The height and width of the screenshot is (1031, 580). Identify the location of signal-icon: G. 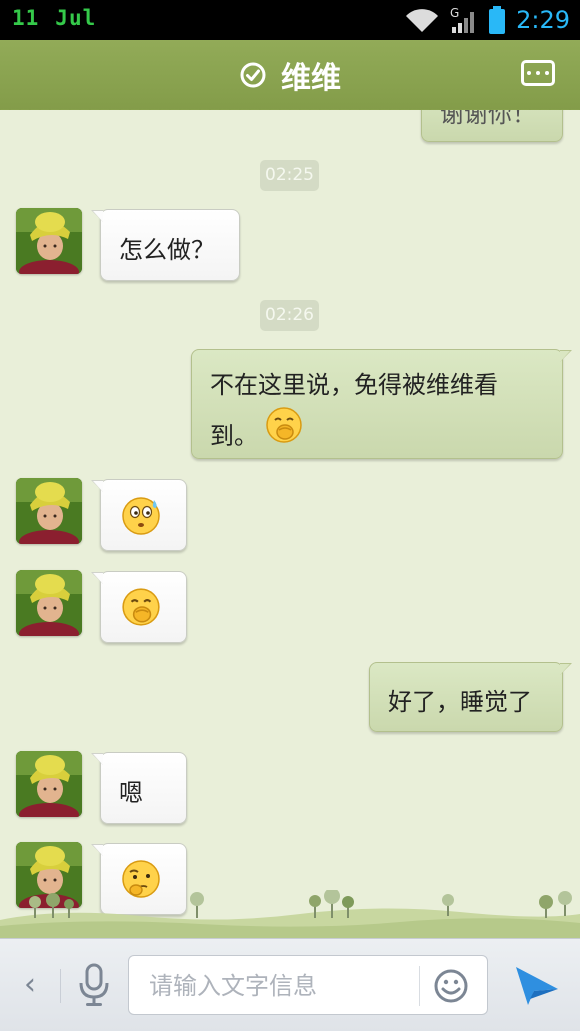
(462, 19).